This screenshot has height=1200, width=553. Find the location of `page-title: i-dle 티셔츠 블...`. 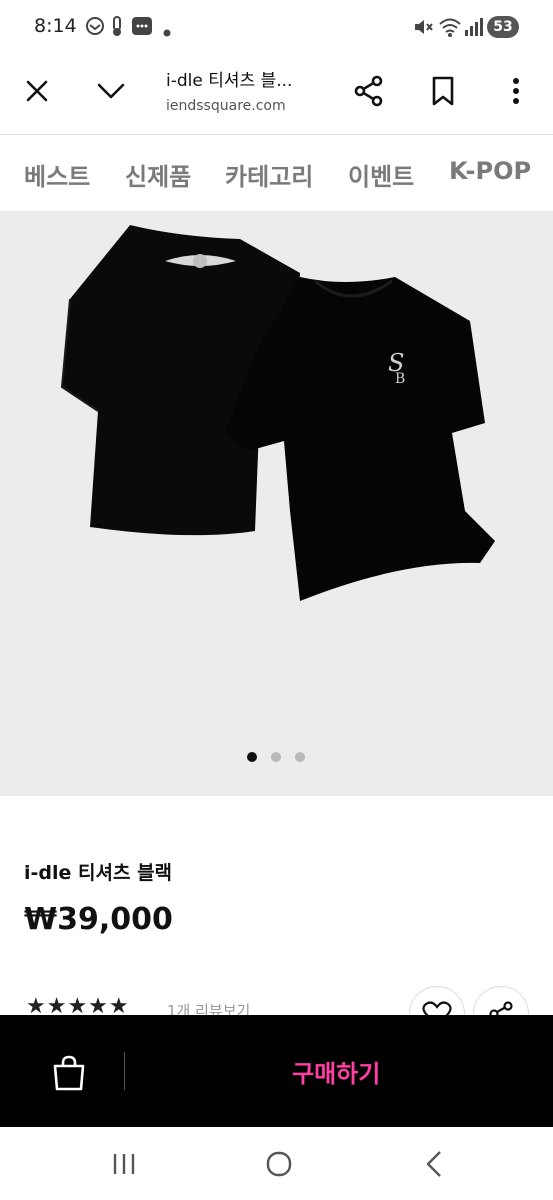

page-title: i-dle 티셔츠 블... is located at coordinates (229, 78).